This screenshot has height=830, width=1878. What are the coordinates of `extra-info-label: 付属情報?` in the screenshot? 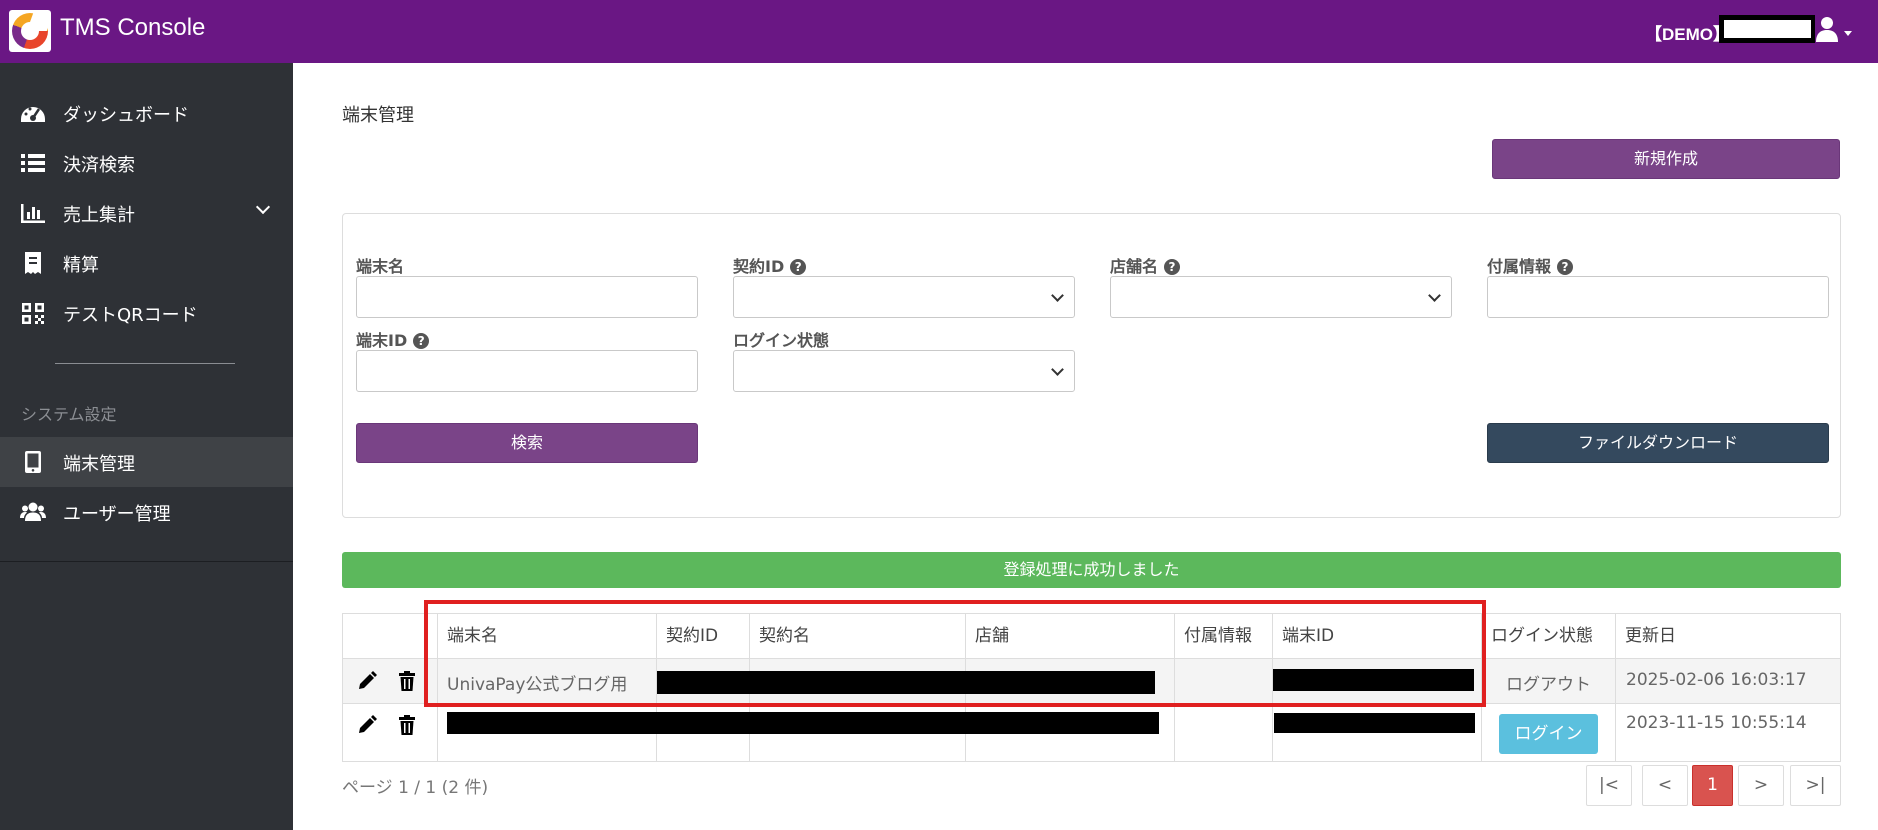 It's located at (1530, 265).